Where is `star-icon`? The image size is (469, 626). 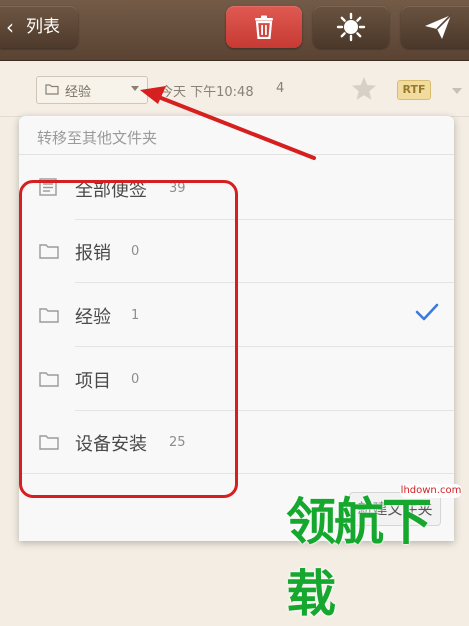
star-icon is located at coordinates (364, 88).